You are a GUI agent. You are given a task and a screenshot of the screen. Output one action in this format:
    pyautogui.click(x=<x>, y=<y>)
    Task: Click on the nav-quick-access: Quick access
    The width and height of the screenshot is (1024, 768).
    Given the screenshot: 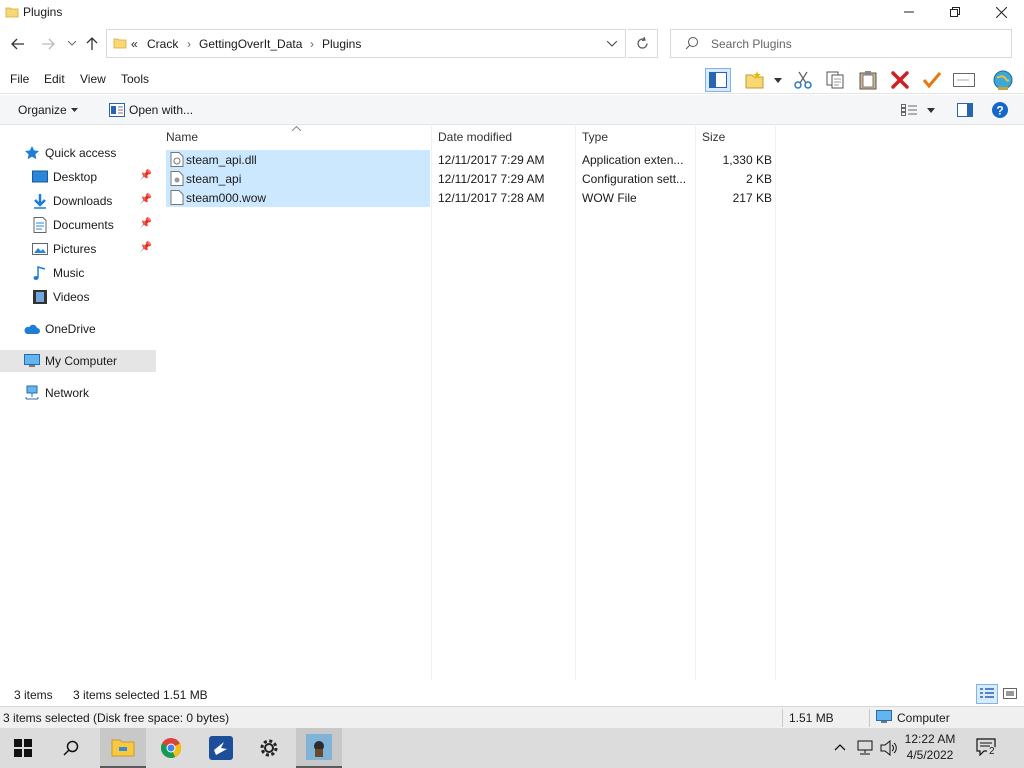 What is the action you would take?
    pyautogui.click(x=78, y=153)
    